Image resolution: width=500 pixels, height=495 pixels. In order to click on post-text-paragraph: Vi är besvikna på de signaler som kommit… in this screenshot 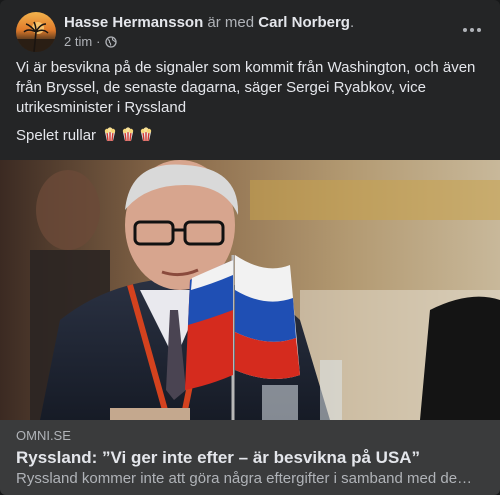, I will do `click(246, 87)`.